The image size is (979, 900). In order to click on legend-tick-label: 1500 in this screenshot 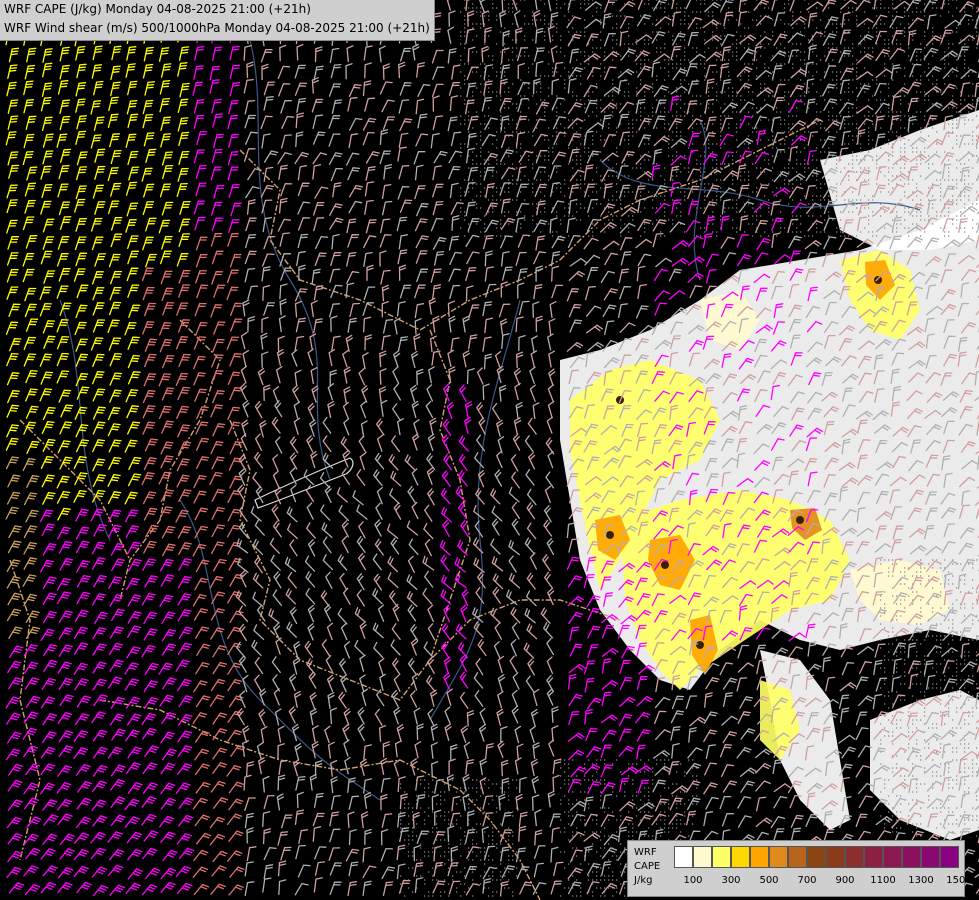, I will do `click(959, 880)`.